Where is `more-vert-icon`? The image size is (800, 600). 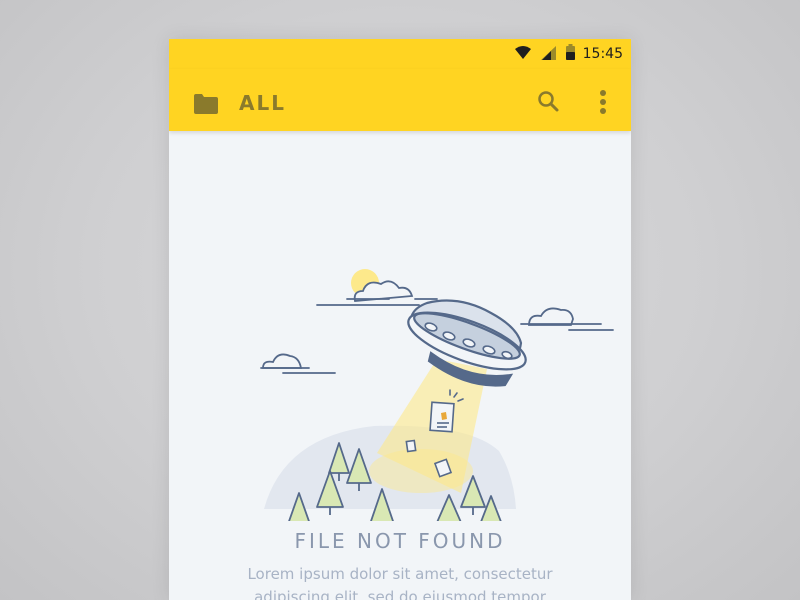
more-vert-icon is located at coordinates (603, 104).